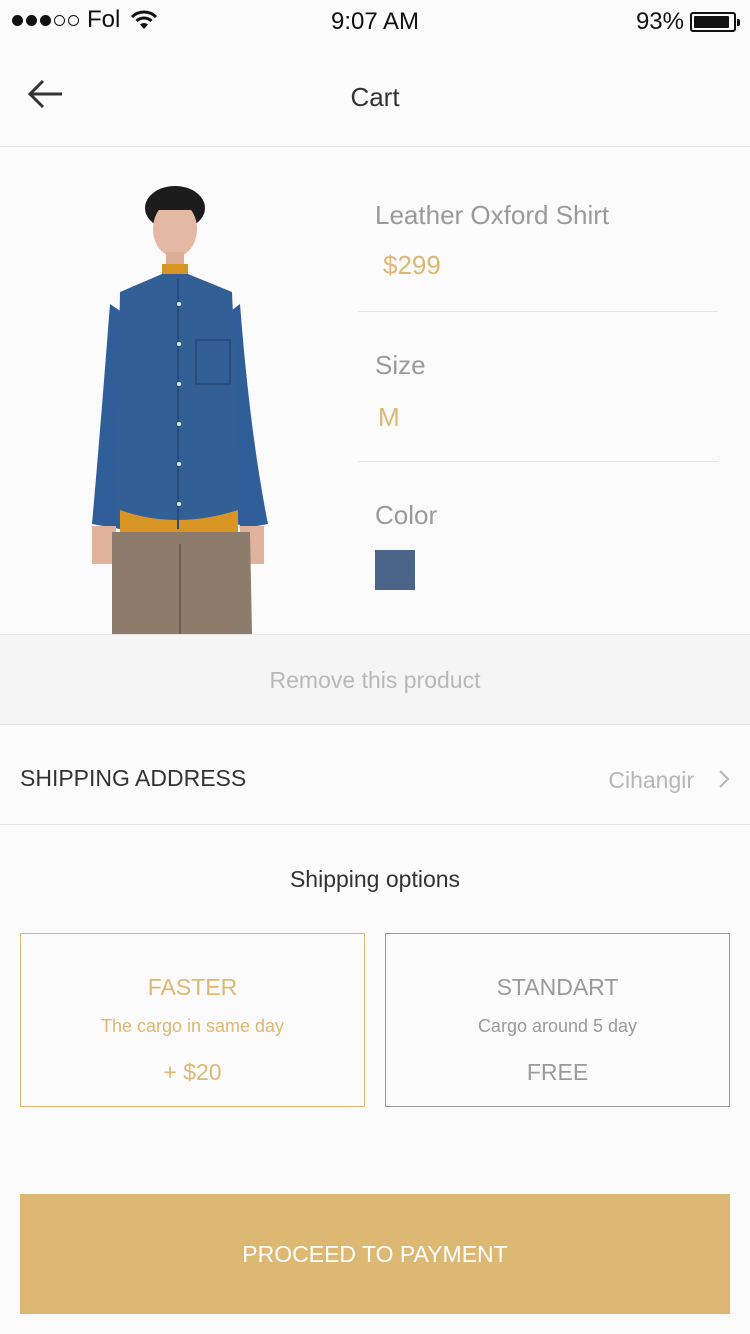 The image size is (750, 1334). Describe the element at coordinates (192, 1026) in the screenshot. I see `option-description: The cargo in same day` at that location.